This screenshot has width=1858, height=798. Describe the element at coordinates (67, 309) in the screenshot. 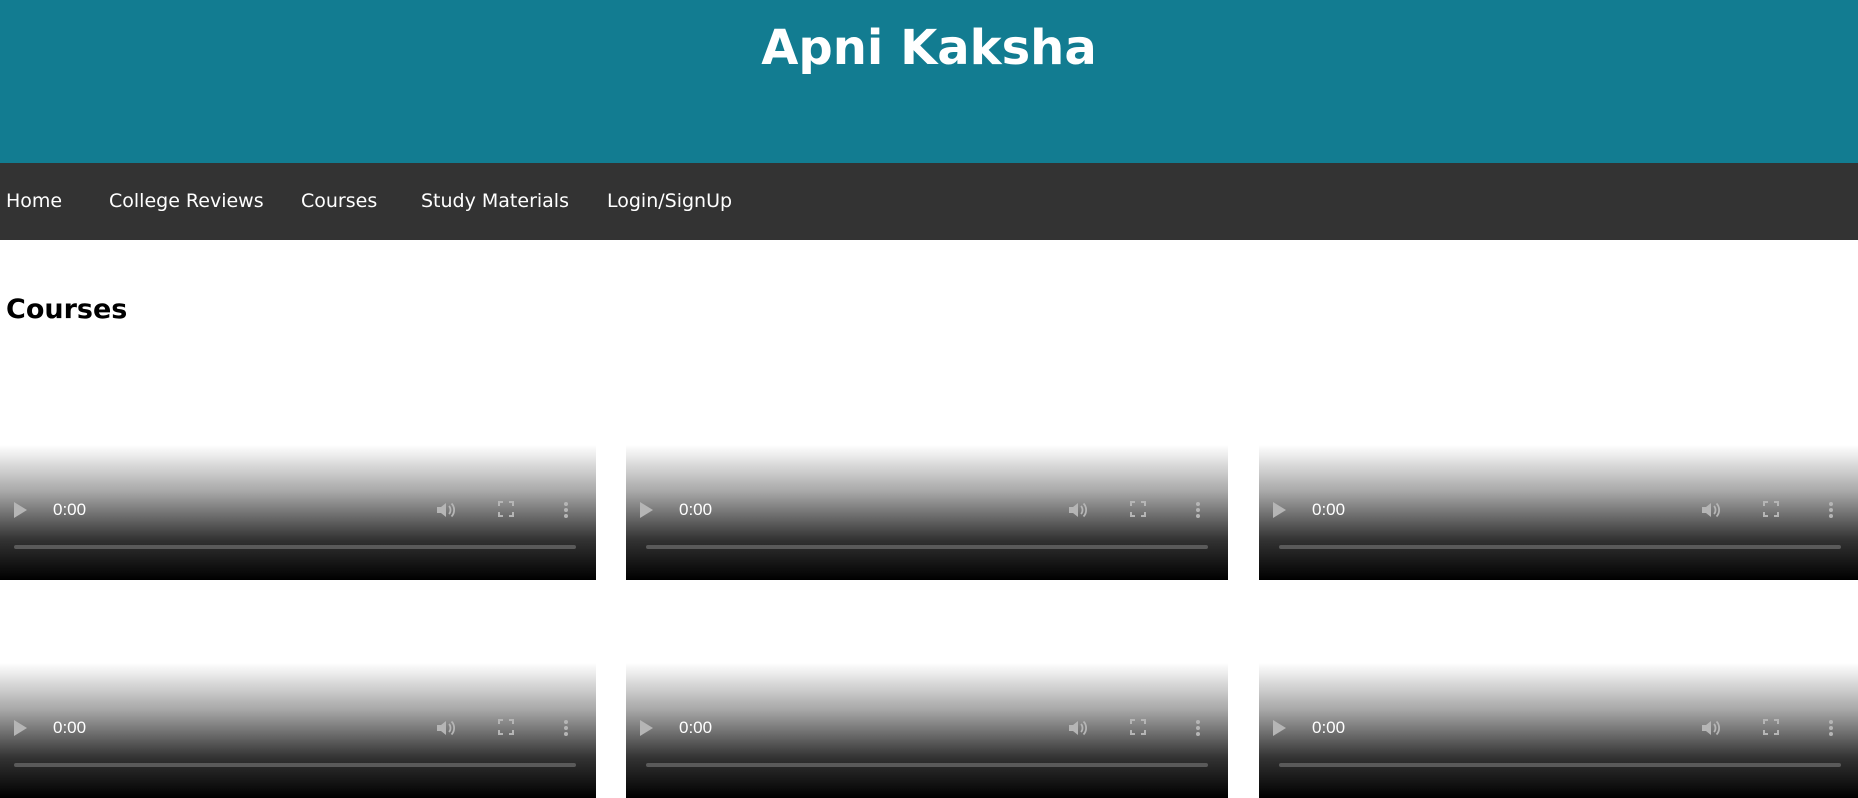

I see `section-title: Courses` at that location.